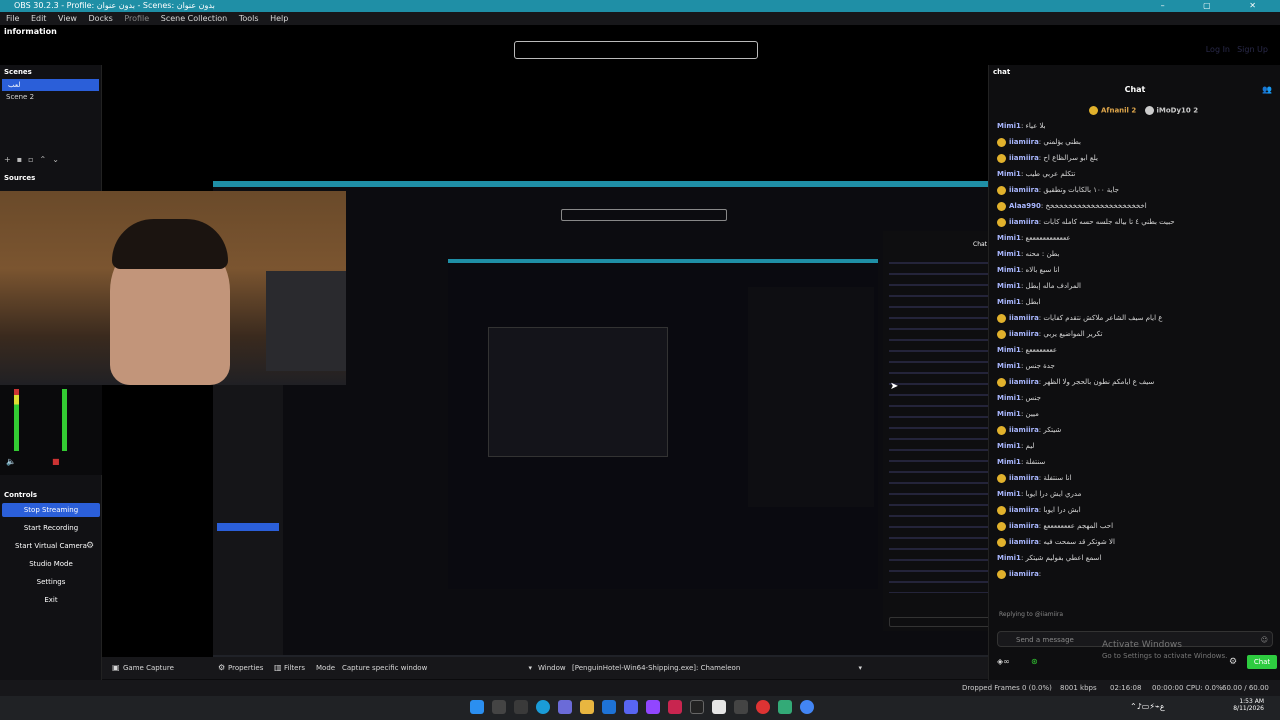 The image size is (1280, 720). What do you see at coordinates (278, 668) in the screenshot?
I see `filters-icon: ▥` at bounding box center [278, 668].